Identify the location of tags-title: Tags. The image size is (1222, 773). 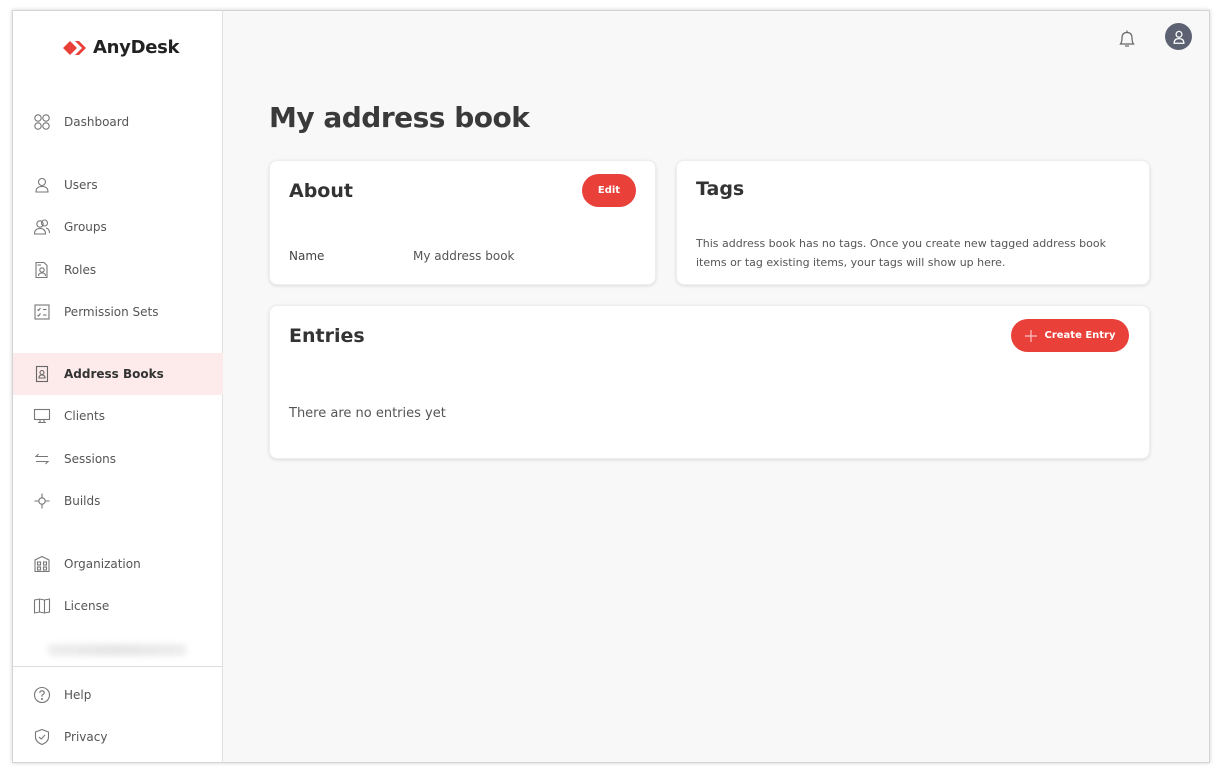
(720, 189).